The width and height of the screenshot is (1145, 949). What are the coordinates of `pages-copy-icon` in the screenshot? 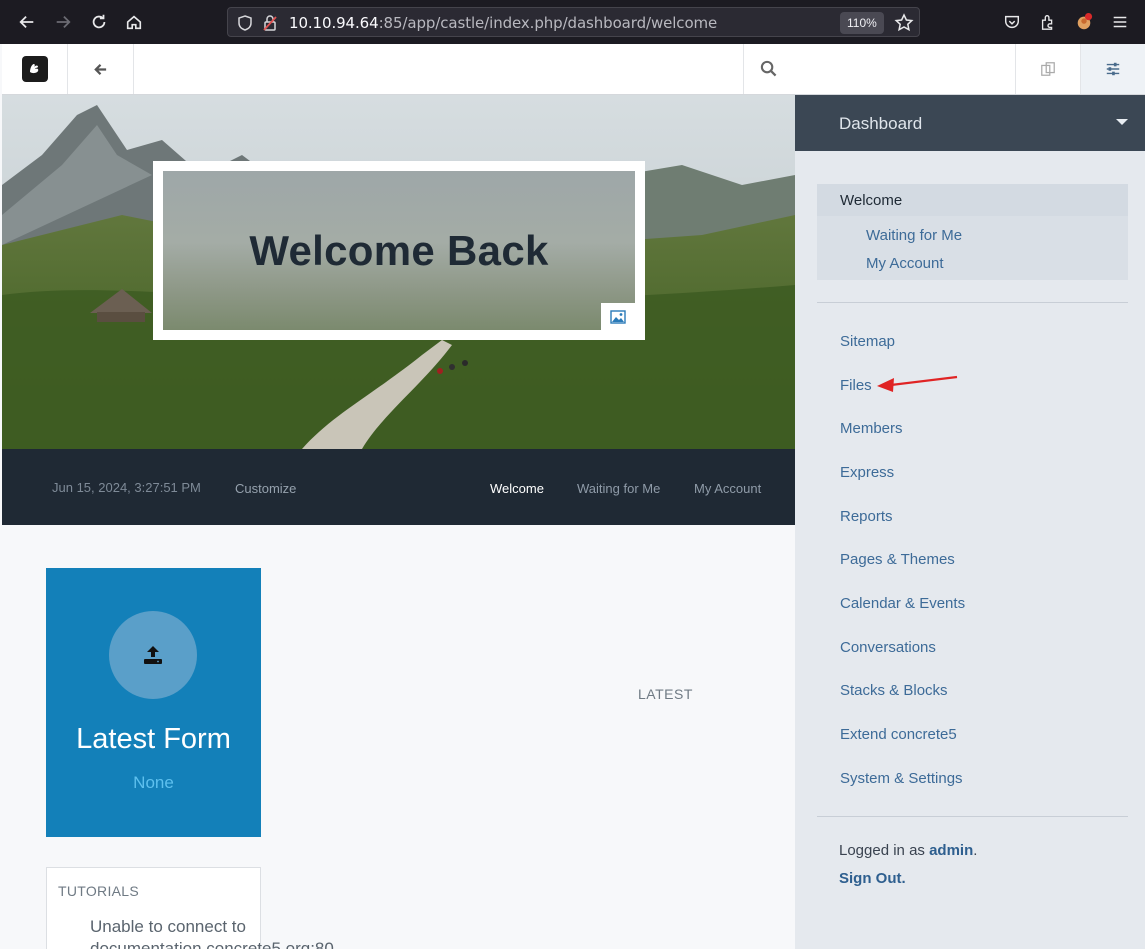 It's located at (1048, 69).